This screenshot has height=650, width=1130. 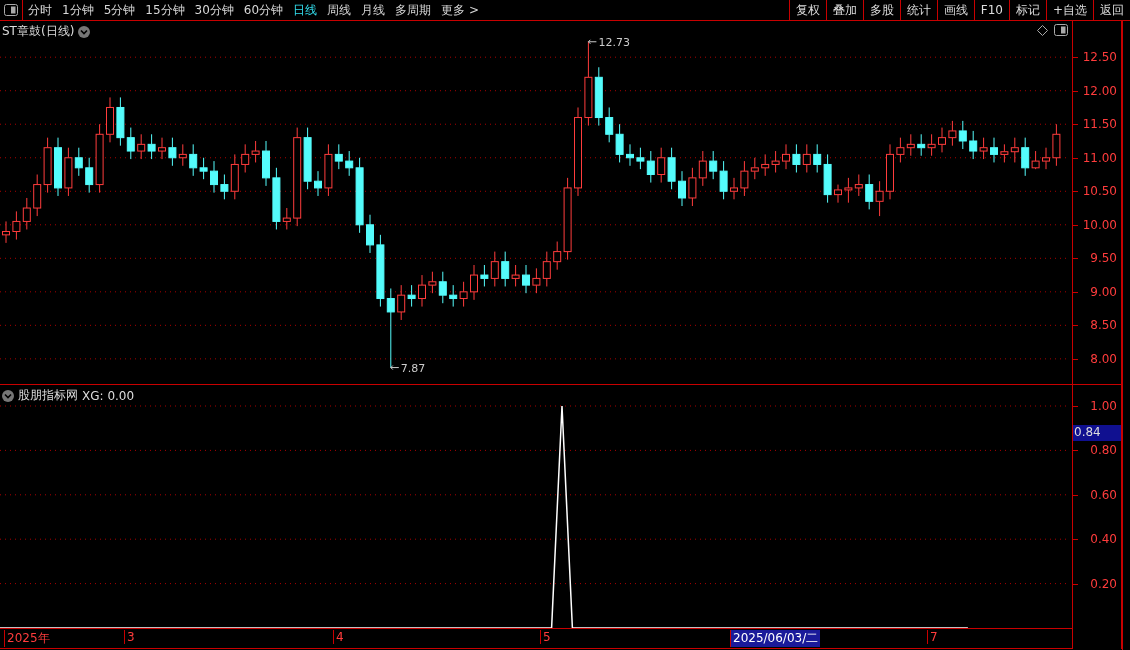 What do you see at coordinates (263, 10) in the screenshot?
I see `period-tab: 60分钟` at bounding box center [263, 10].